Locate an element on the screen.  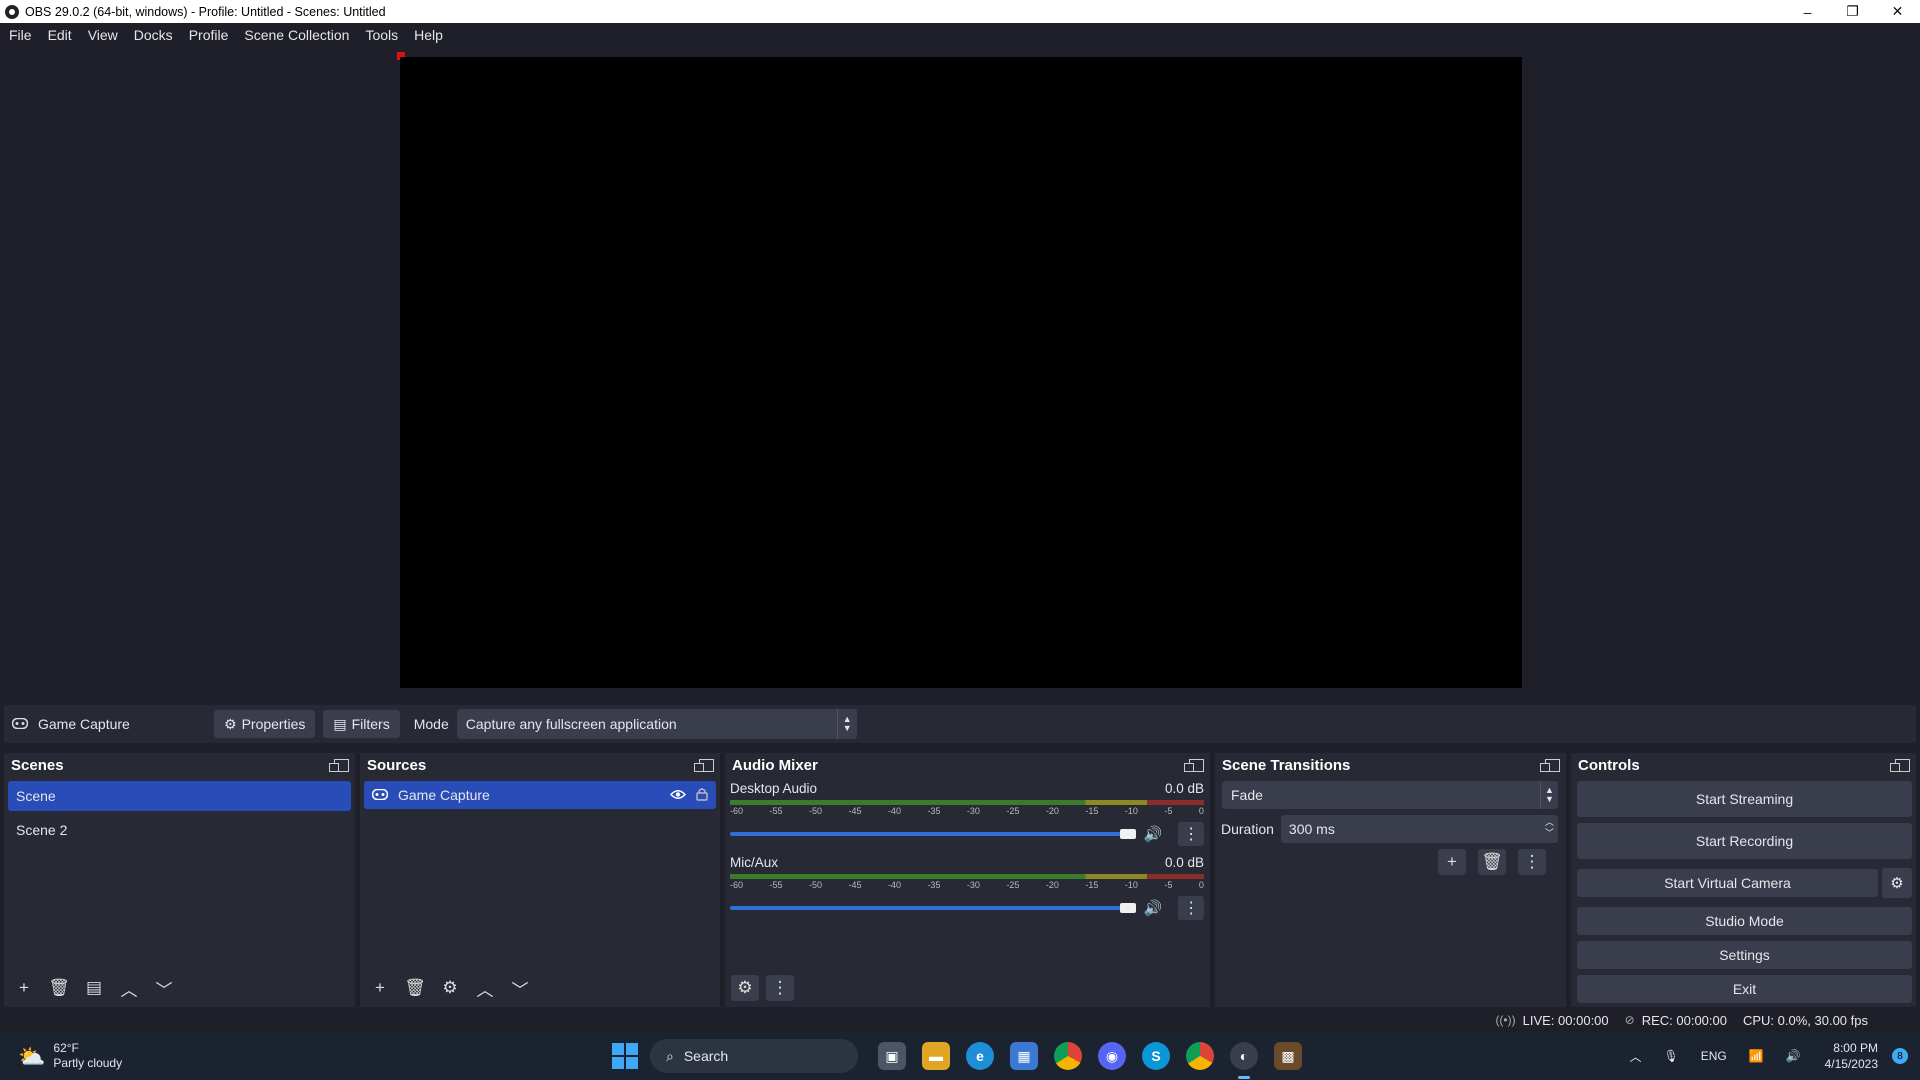
restore-button: ❐ is located at coordinates (1852, 11).